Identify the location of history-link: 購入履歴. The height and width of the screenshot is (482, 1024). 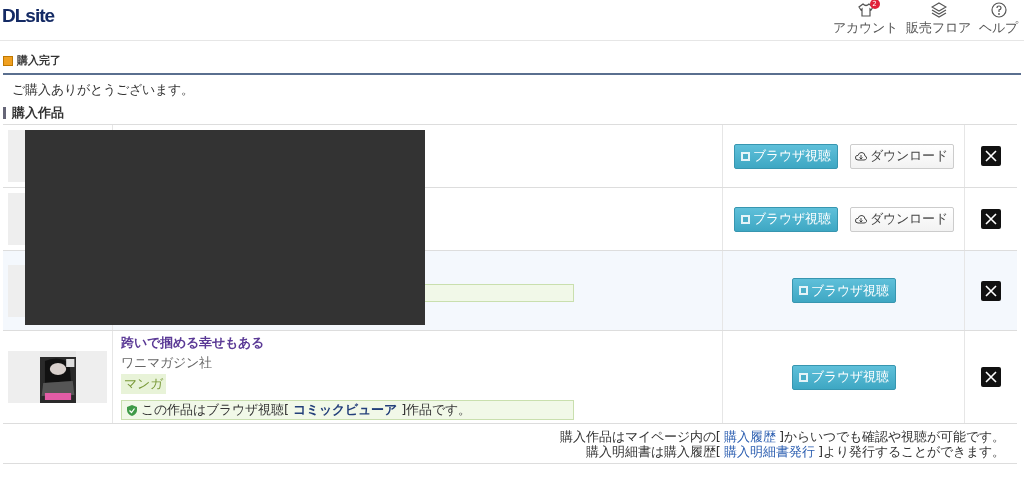
(749, 436).